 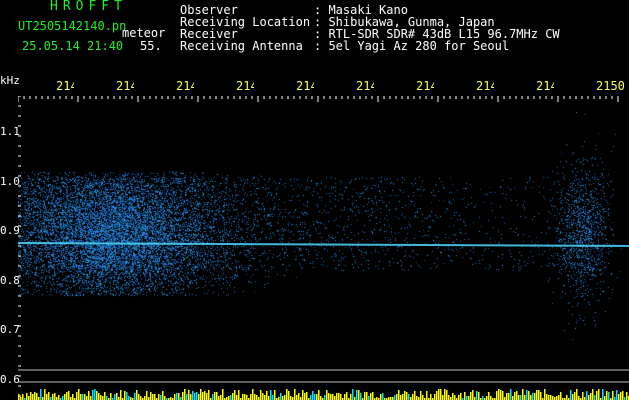 I want to click on x-tick-label: 214, so click(x=305, y=86).